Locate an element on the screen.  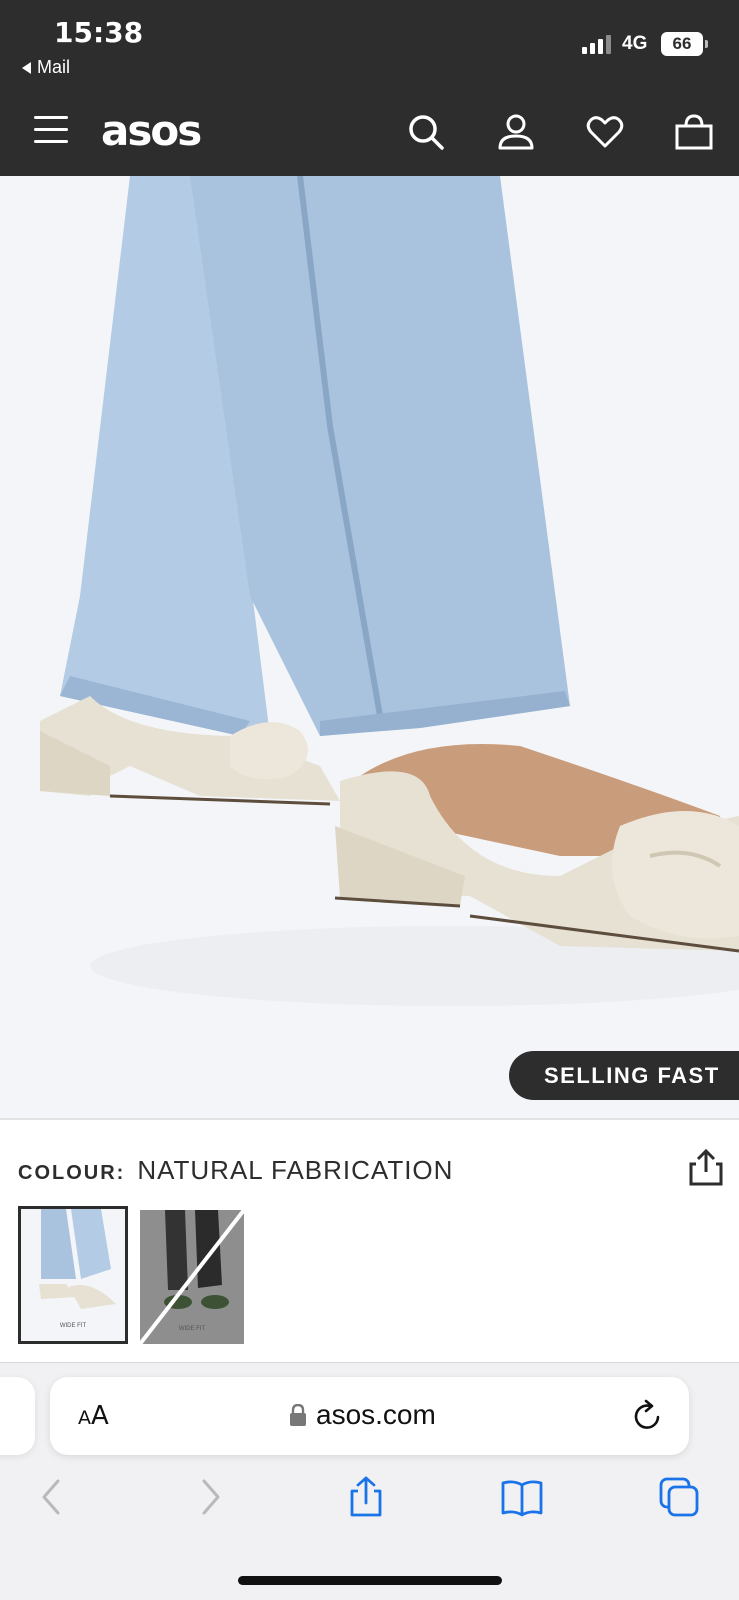
forward-icon is located at coordinates (210, 1497).